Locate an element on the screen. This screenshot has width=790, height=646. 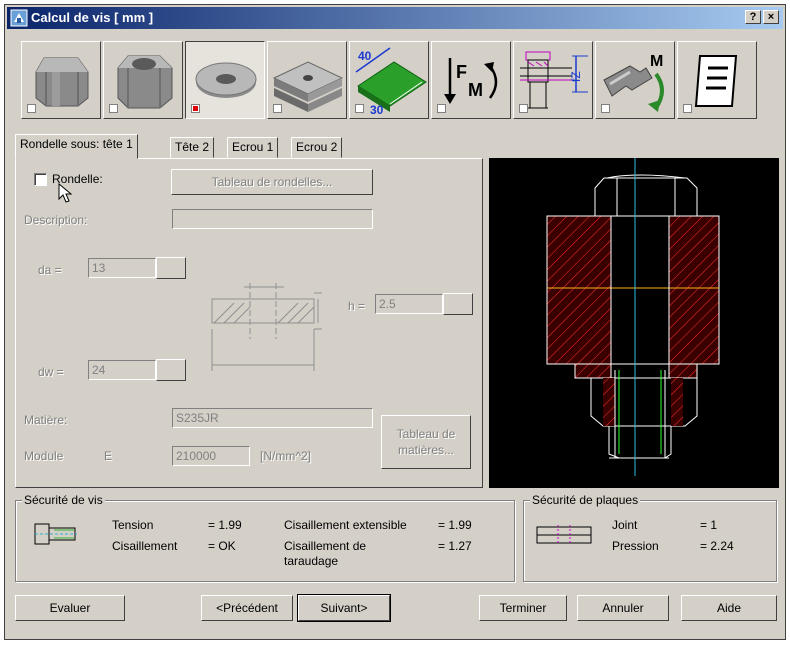
tool-document is located at coordinates (717, 80).